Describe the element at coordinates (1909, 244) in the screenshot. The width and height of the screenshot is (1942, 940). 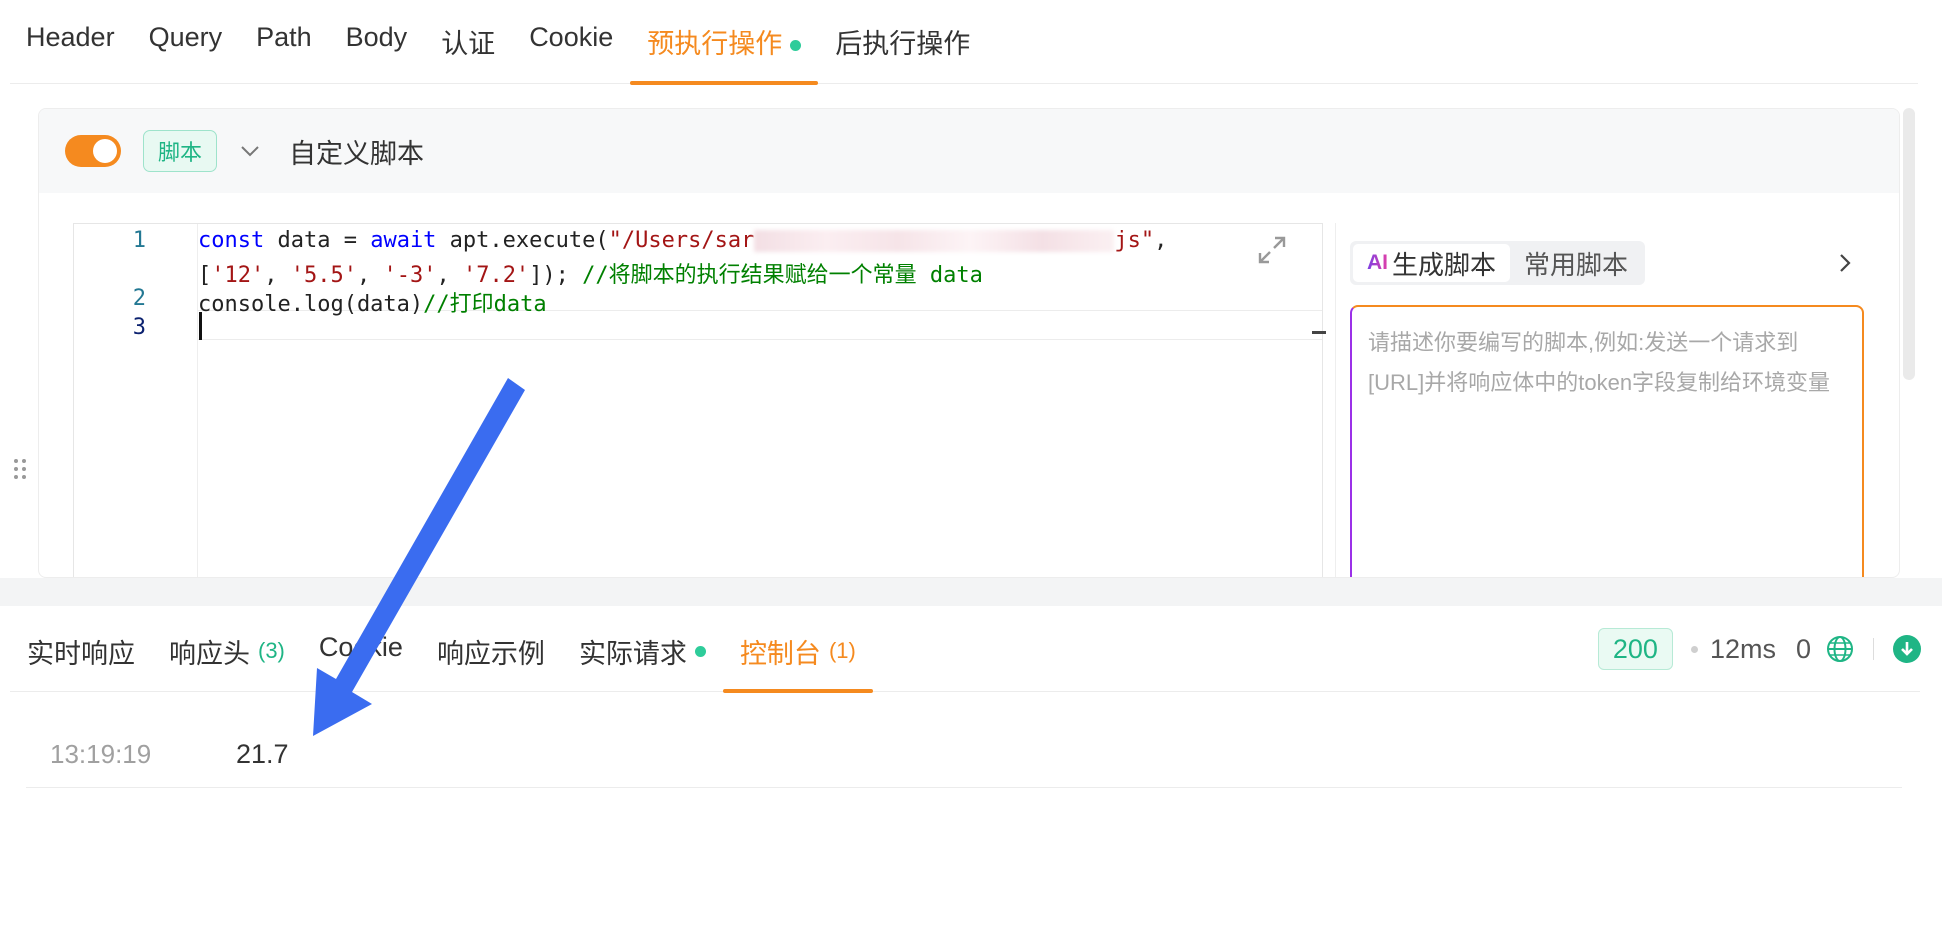
I see `panel-scrollbar` at that location.